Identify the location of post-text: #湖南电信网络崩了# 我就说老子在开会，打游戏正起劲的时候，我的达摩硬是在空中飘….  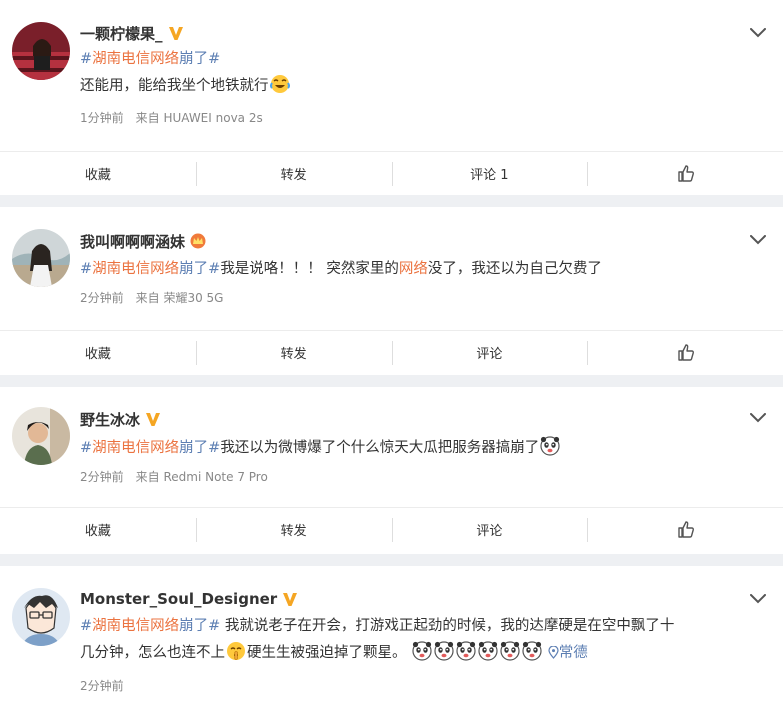
(418, 640).